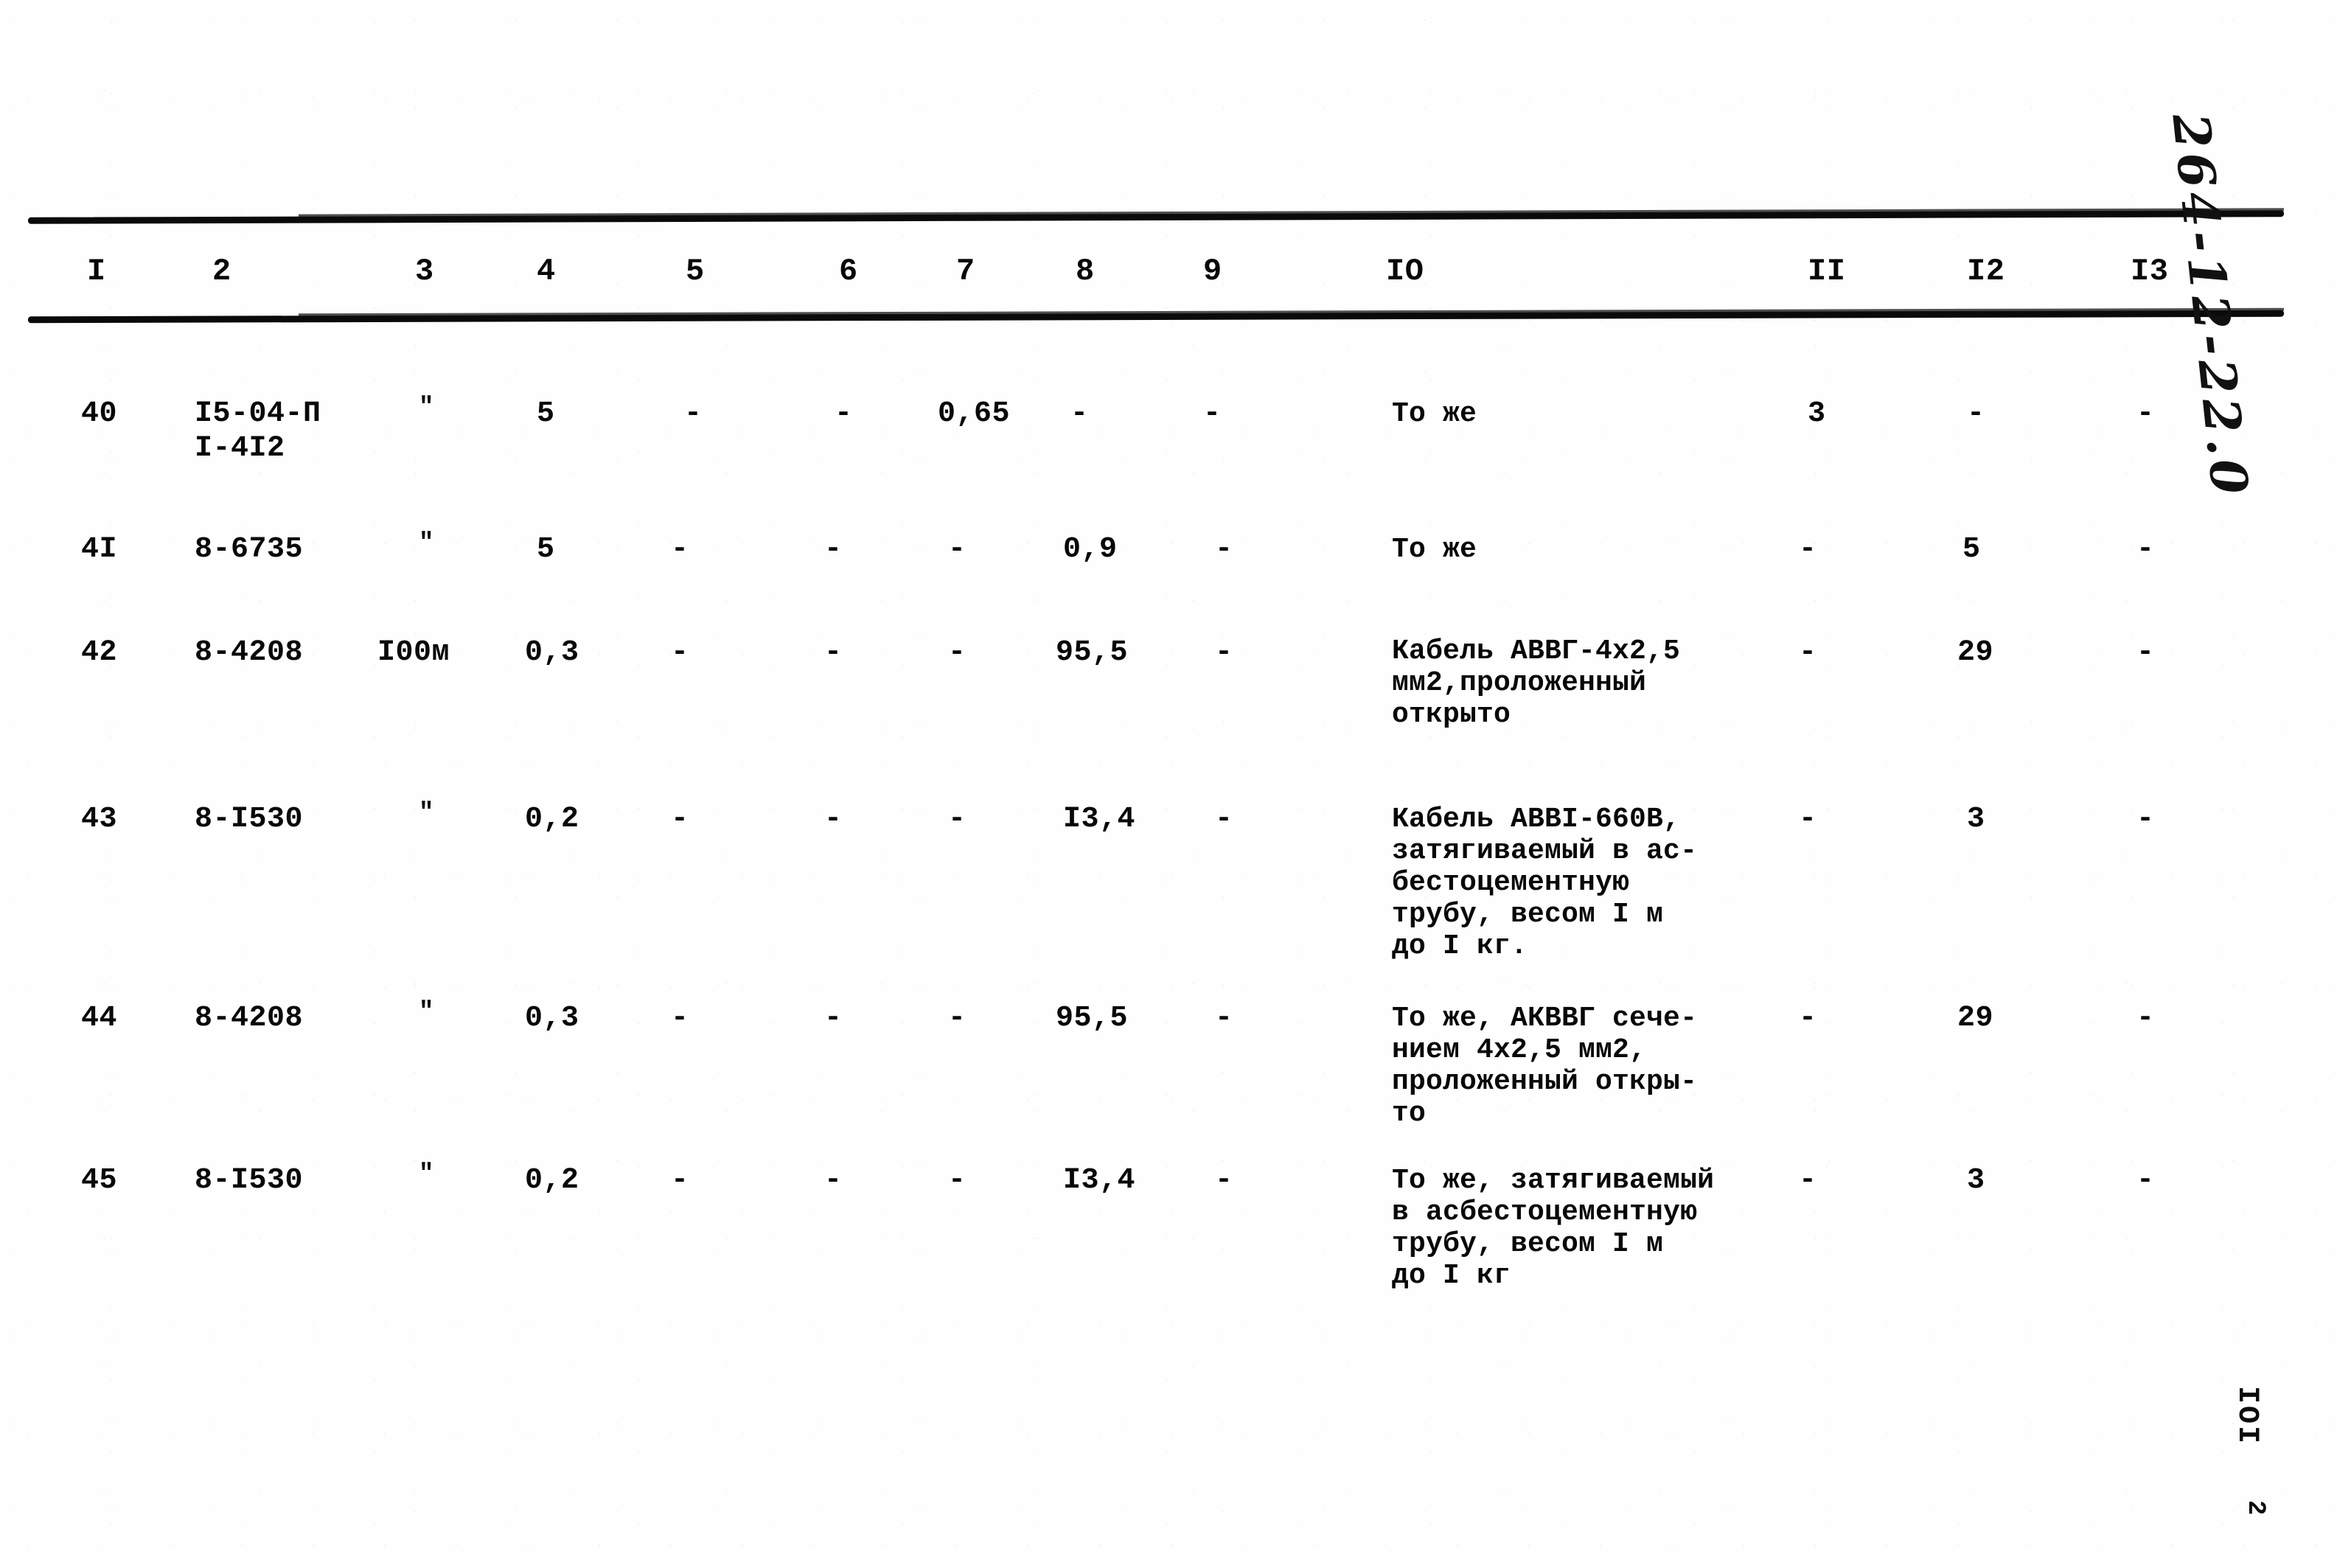 This screenshot has width=2351, height=1568. Describe the element at coordinates (2145, 414) in the screenshot. I see `row-40-col-13: -` at that location.